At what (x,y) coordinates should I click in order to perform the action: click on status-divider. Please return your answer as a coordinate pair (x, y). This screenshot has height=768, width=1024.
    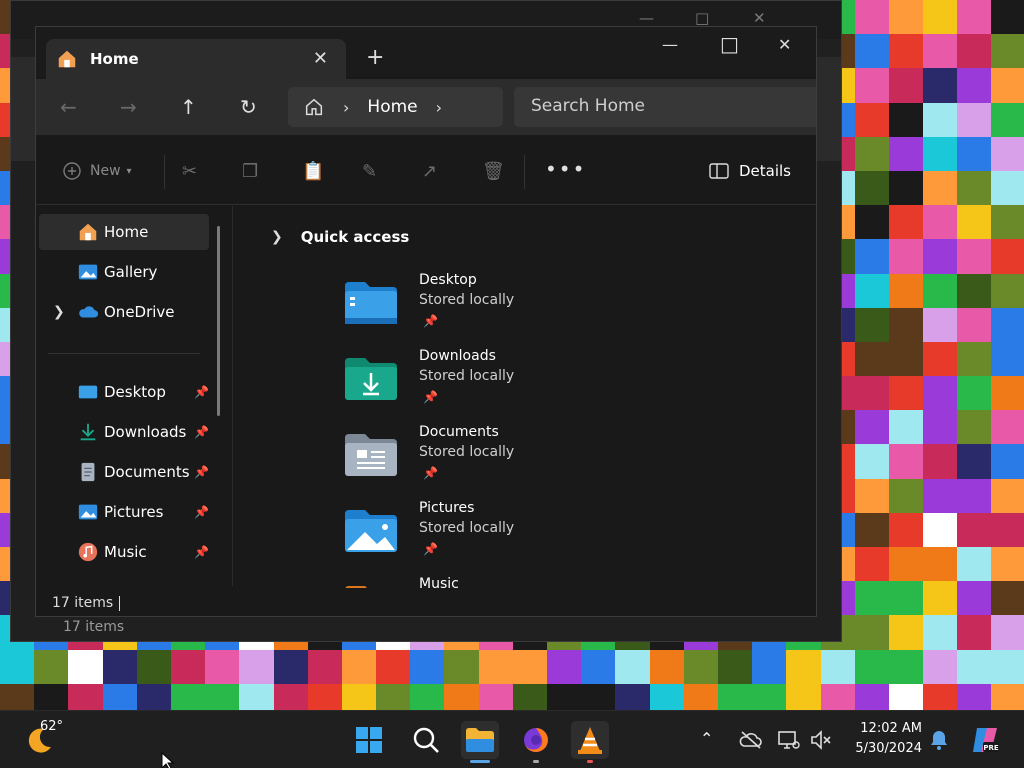
    Looking at the image, I should click on (119, 603).